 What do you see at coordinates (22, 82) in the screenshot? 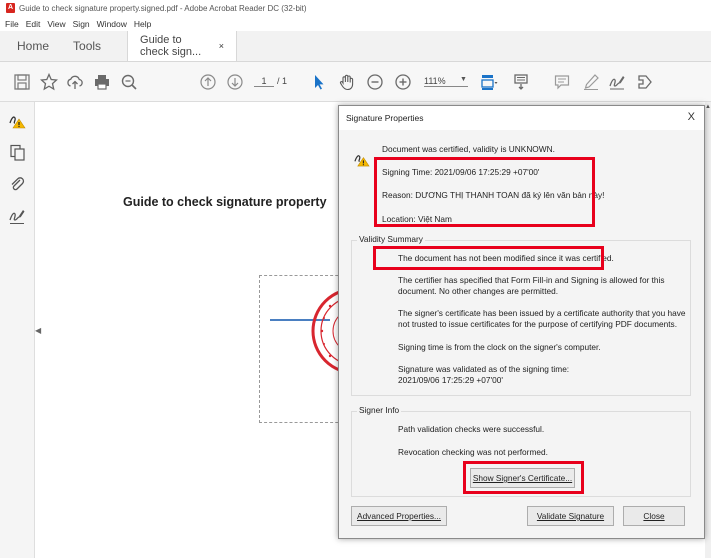
I see `save-icon` at bounding box center [22, 82].